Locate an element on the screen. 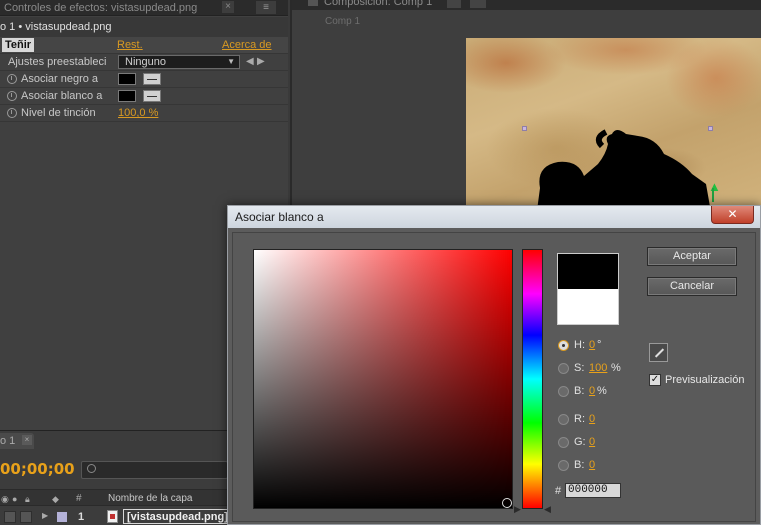 The height and width of the screenshot is (525, 761). hue-slider-left-handle: ▶ is located at coordinates (517, 509).